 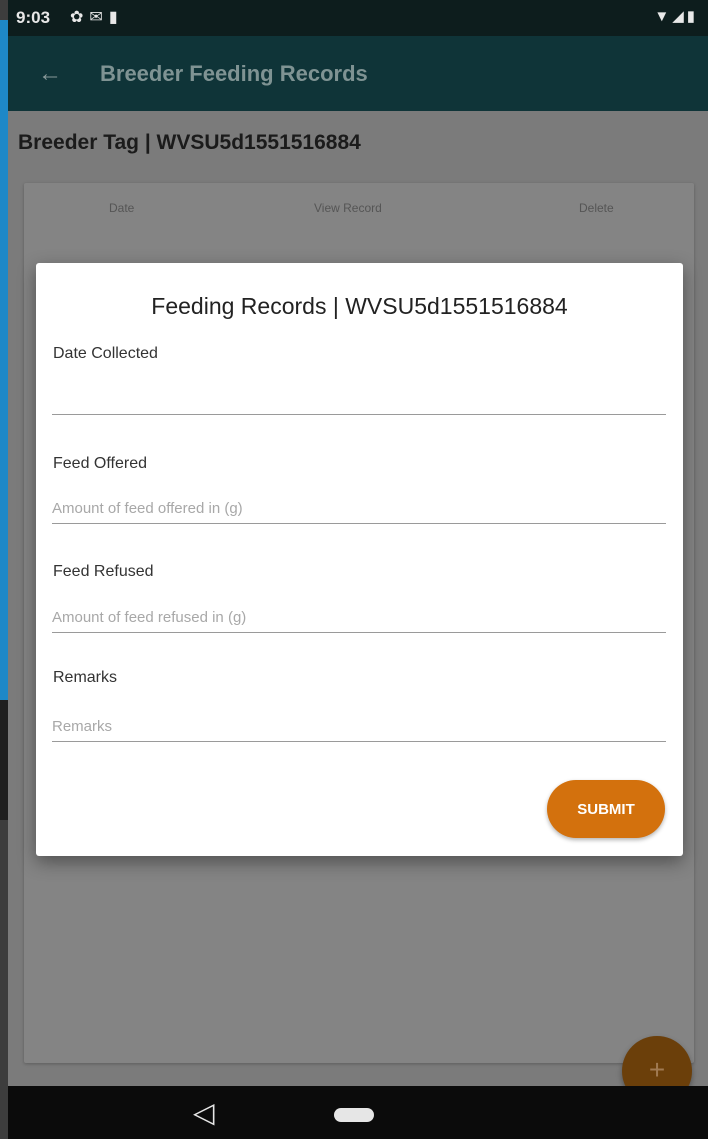 I want to click on battery-icon: ▮, so click(x=692, y=16).